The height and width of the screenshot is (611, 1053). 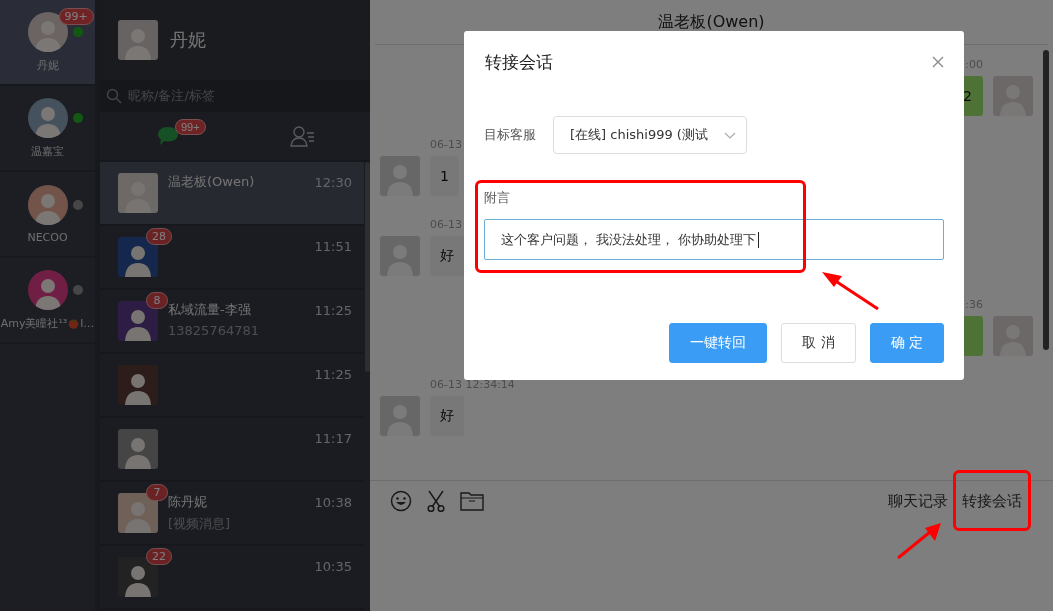 What do you see at coordinates (47, 151) in the screenshot?
I see `account-name: 温嘉宝` at bounding box center [47, 151].